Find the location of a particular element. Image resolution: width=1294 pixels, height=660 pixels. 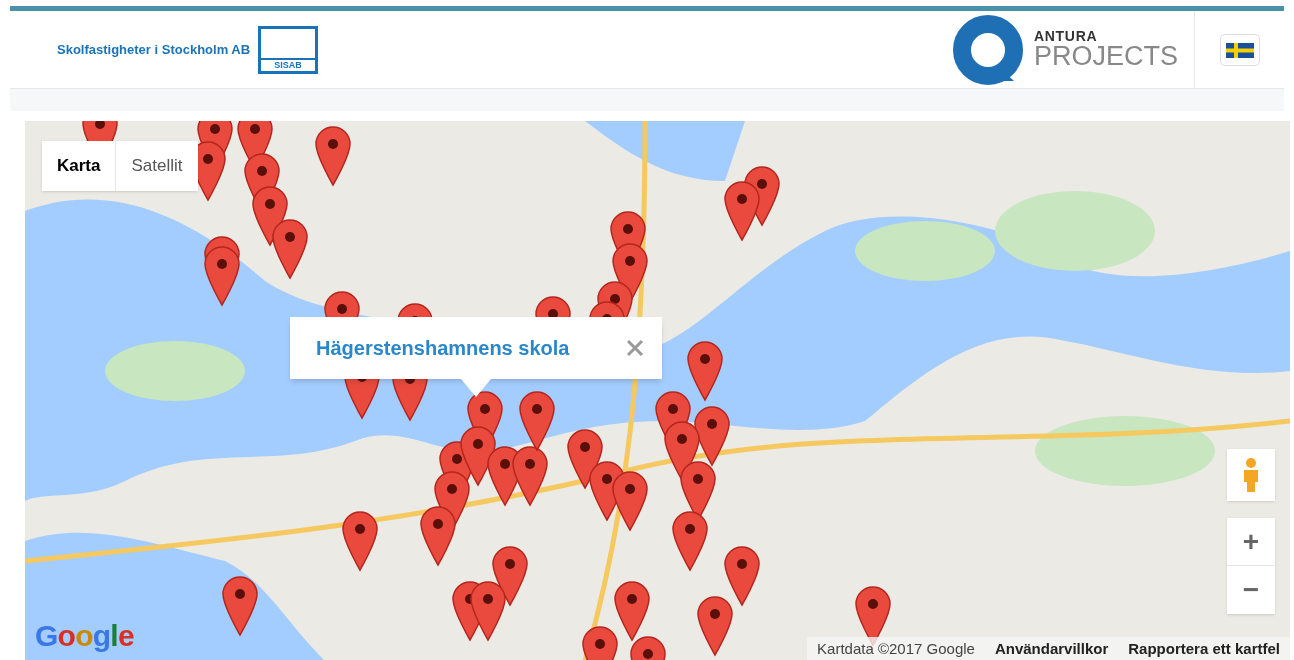

close-icon is located at coordinates (635, 348).